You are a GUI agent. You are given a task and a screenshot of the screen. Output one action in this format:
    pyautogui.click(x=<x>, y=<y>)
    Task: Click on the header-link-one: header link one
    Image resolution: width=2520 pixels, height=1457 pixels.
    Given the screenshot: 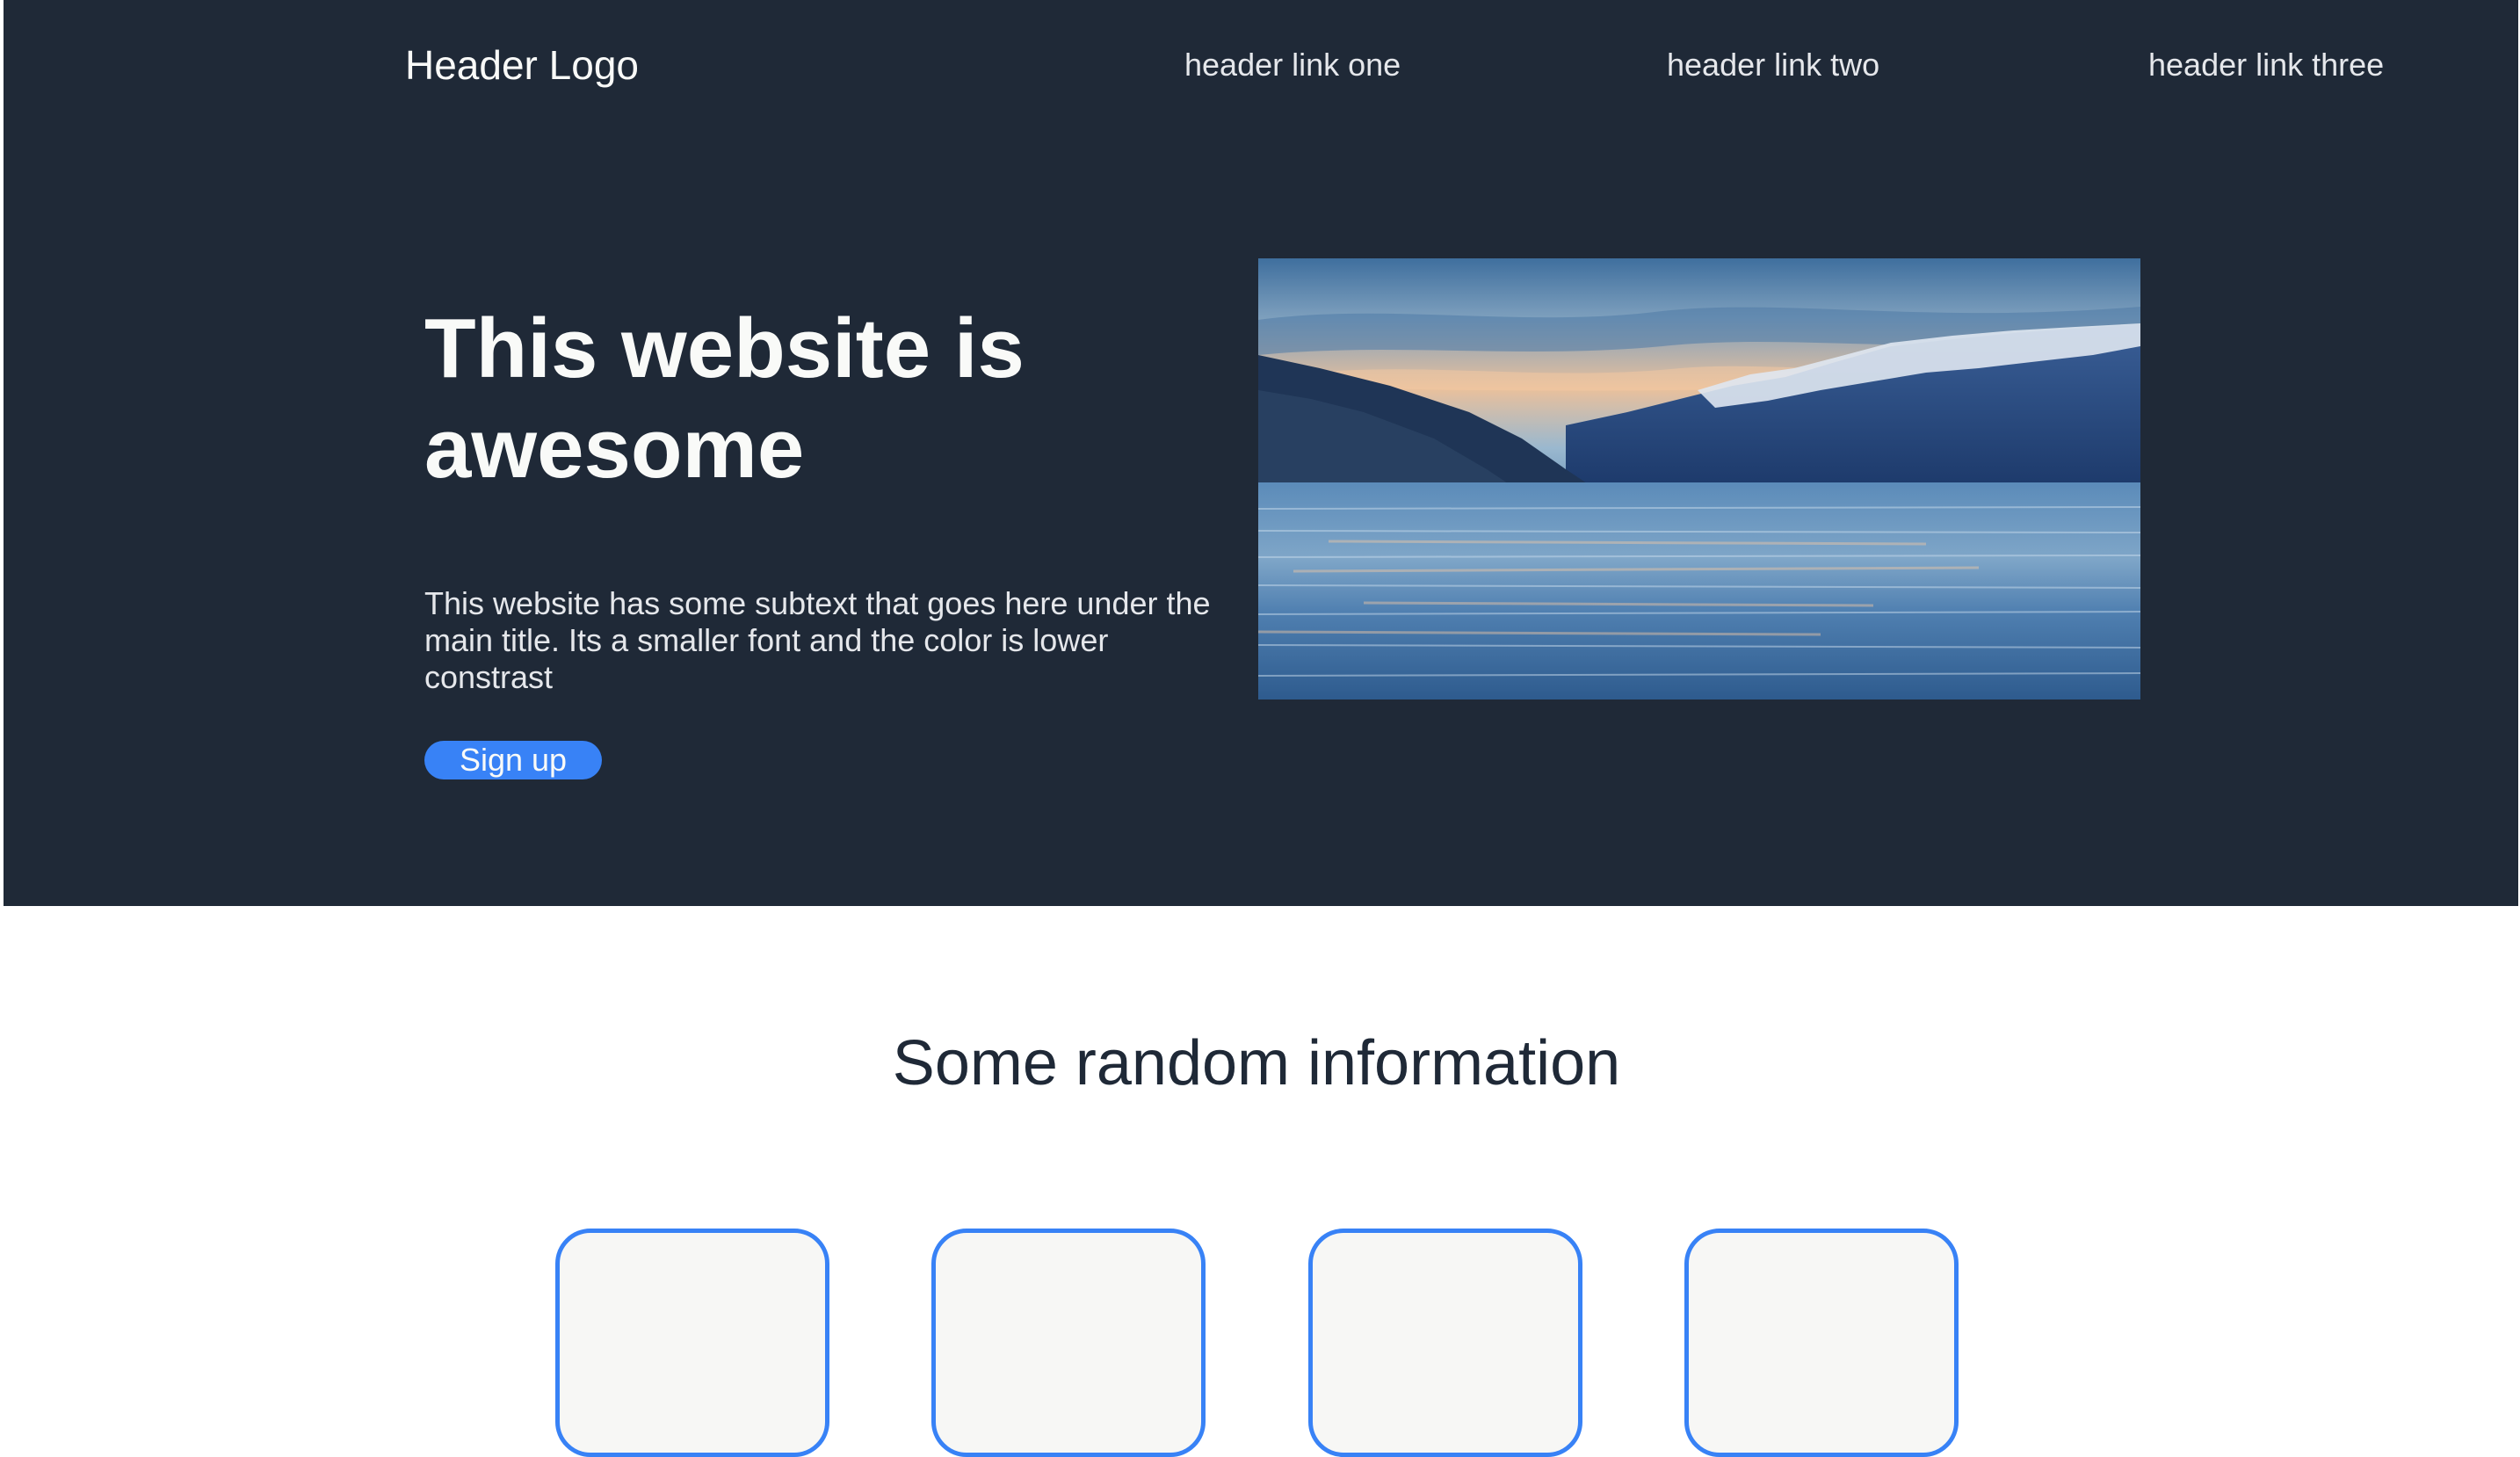 What is the action you would take?
    pyautogui.click(x=1292, y=65)
    